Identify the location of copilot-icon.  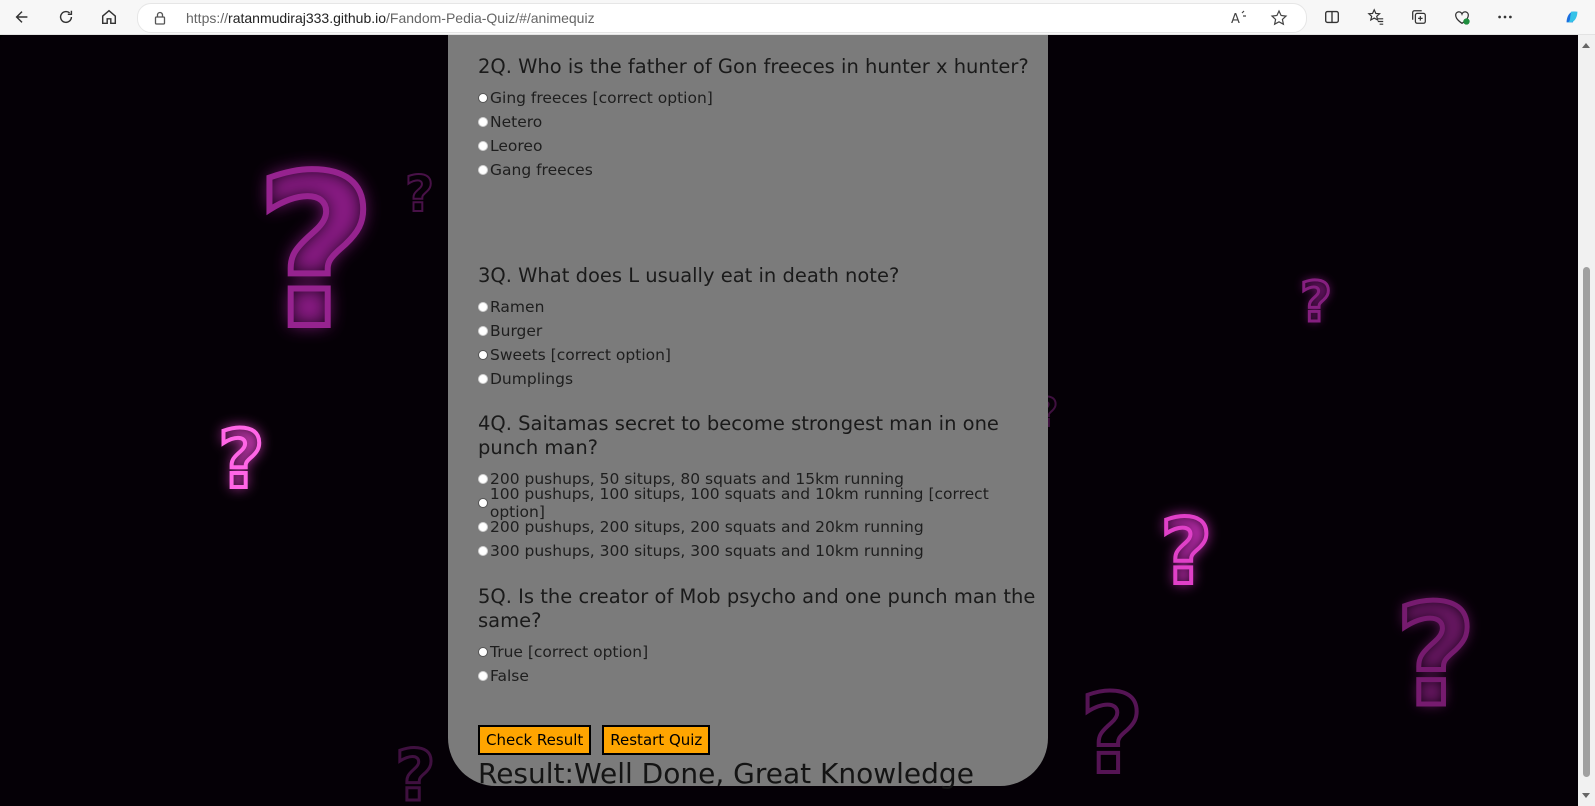
(1572, 17).